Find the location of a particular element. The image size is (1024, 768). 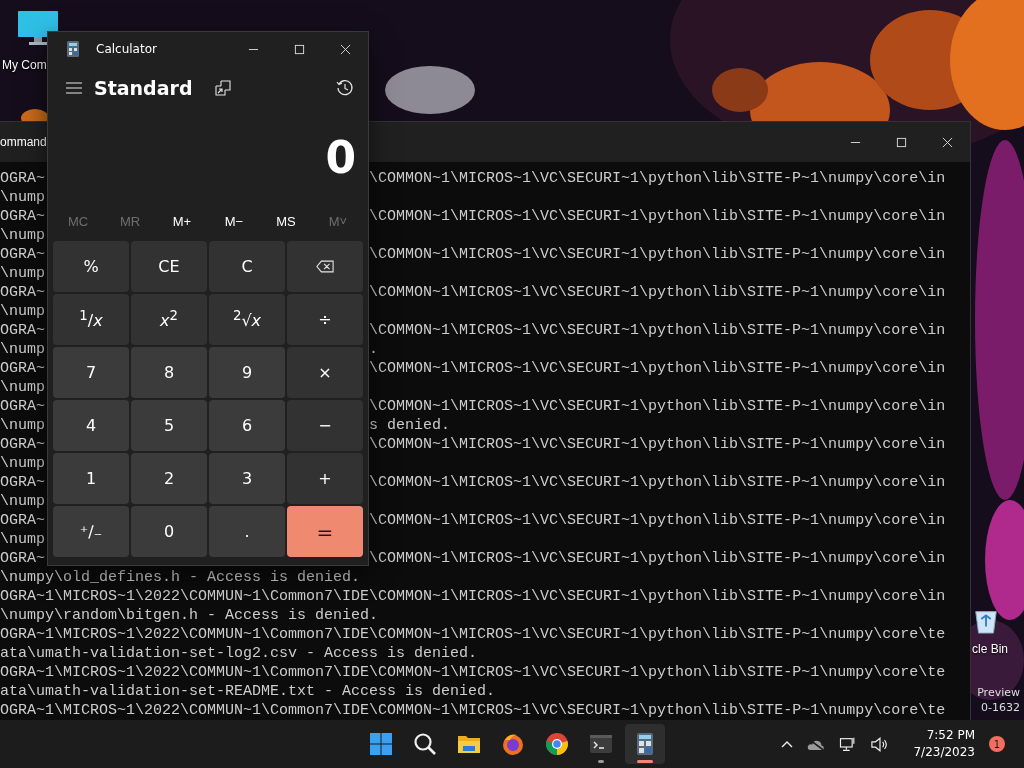

search-icon is located at coordinates (425, 744).